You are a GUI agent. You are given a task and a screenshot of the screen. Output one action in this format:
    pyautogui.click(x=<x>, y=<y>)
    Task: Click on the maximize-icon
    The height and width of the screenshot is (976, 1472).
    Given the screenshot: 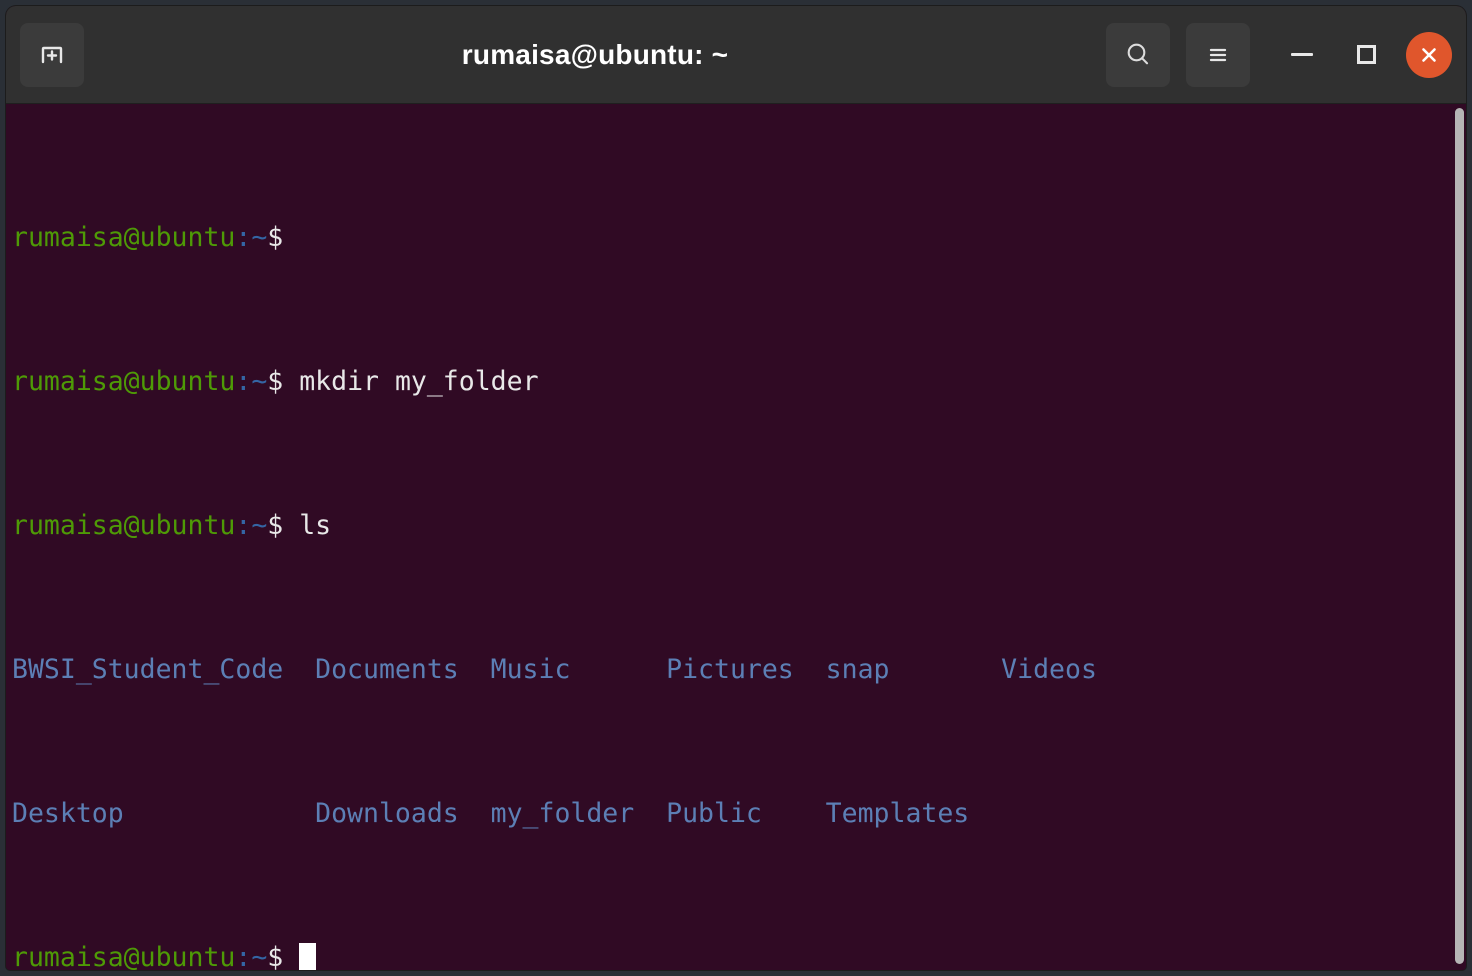 What is the action you would take?
    pyautogui.click(x=1366, y=54)
    